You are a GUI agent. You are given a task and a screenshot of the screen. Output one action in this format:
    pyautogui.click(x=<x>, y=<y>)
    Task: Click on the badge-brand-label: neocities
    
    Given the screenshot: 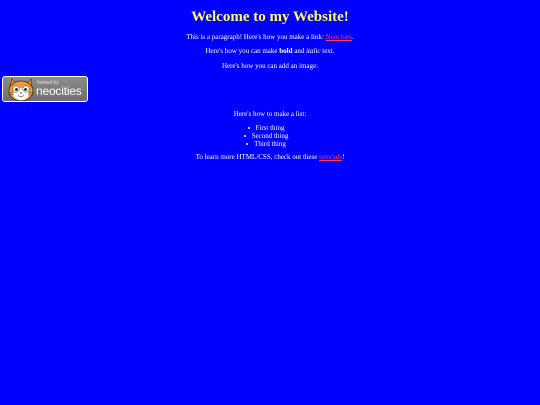 What is the action you would take?
    pyautogui.click(x=59, y=91)
    